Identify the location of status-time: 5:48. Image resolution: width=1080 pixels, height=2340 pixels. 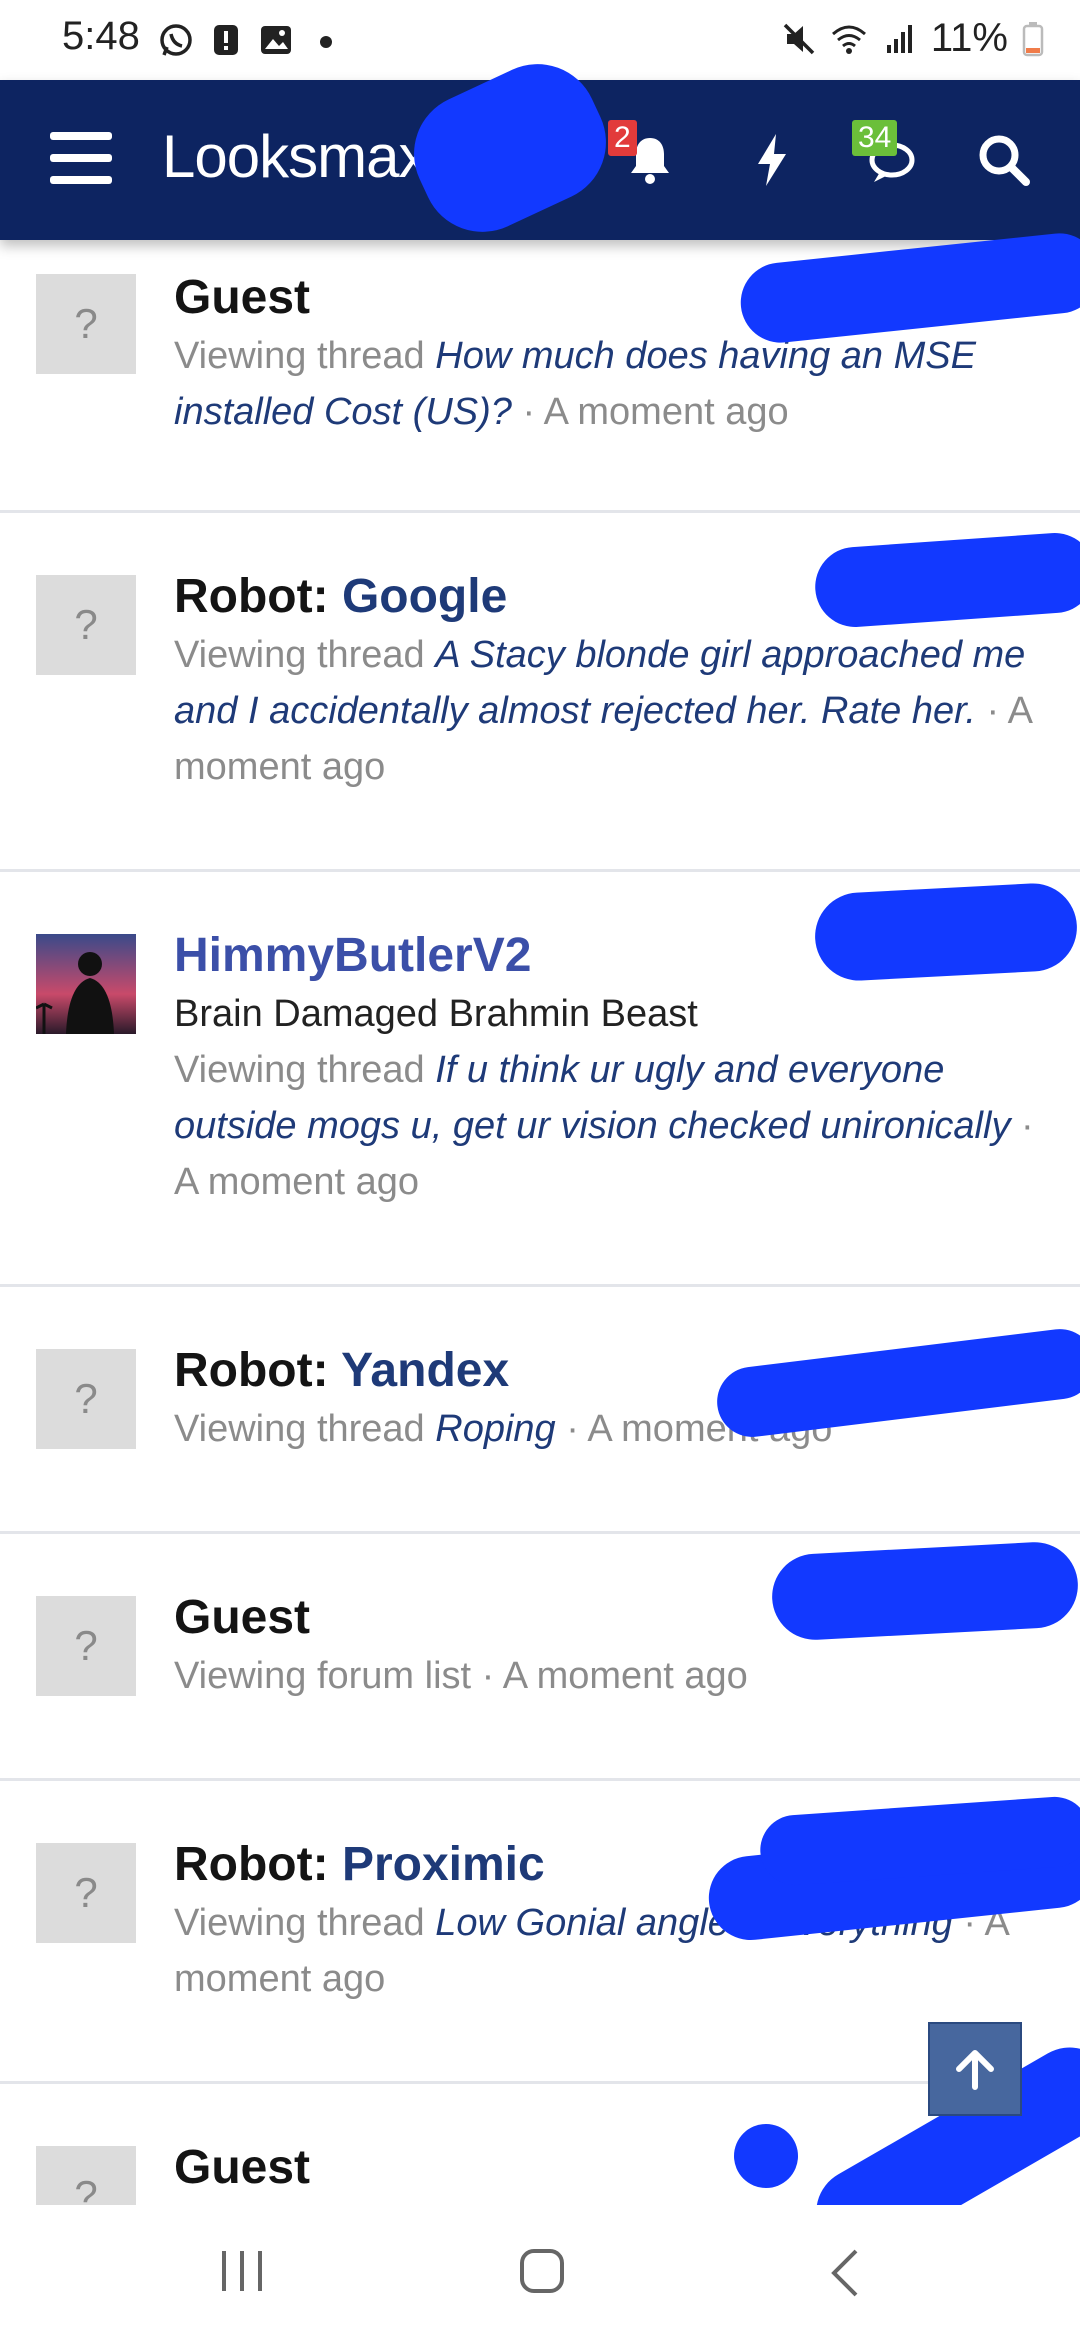
(101, 36).